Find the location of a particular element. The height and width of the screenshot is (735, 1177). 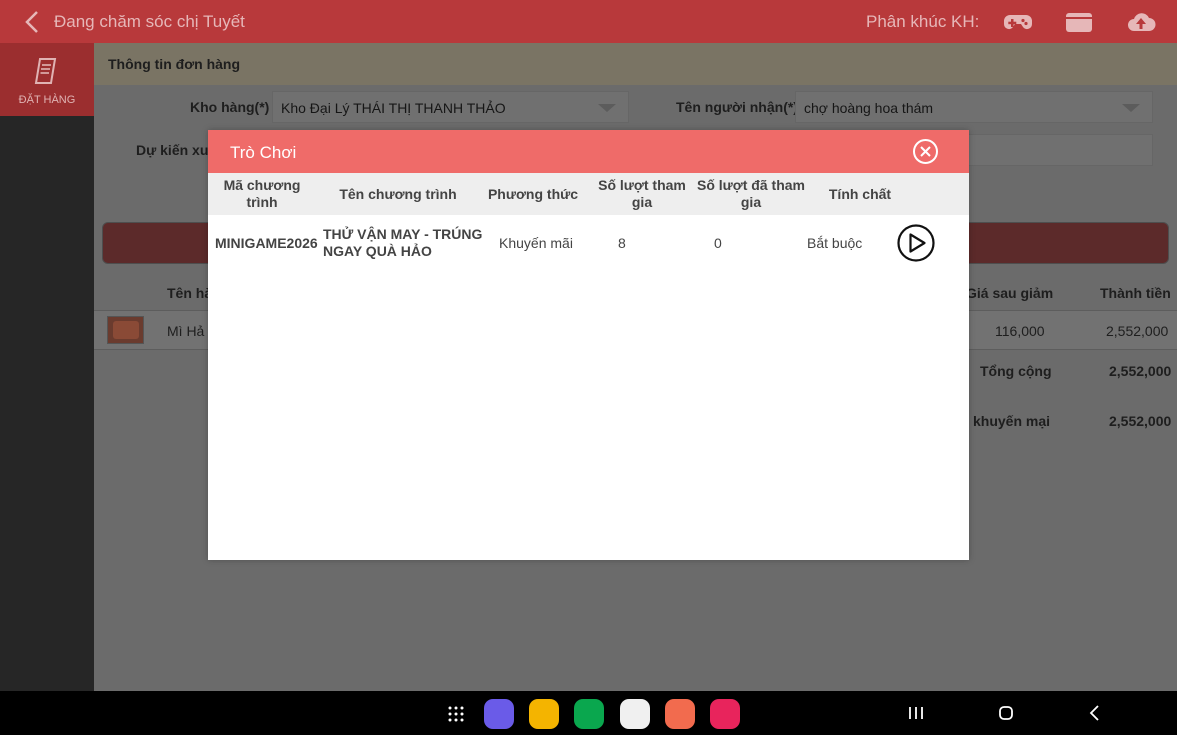

program-turns: 8 is located at coordinates (622, 242).